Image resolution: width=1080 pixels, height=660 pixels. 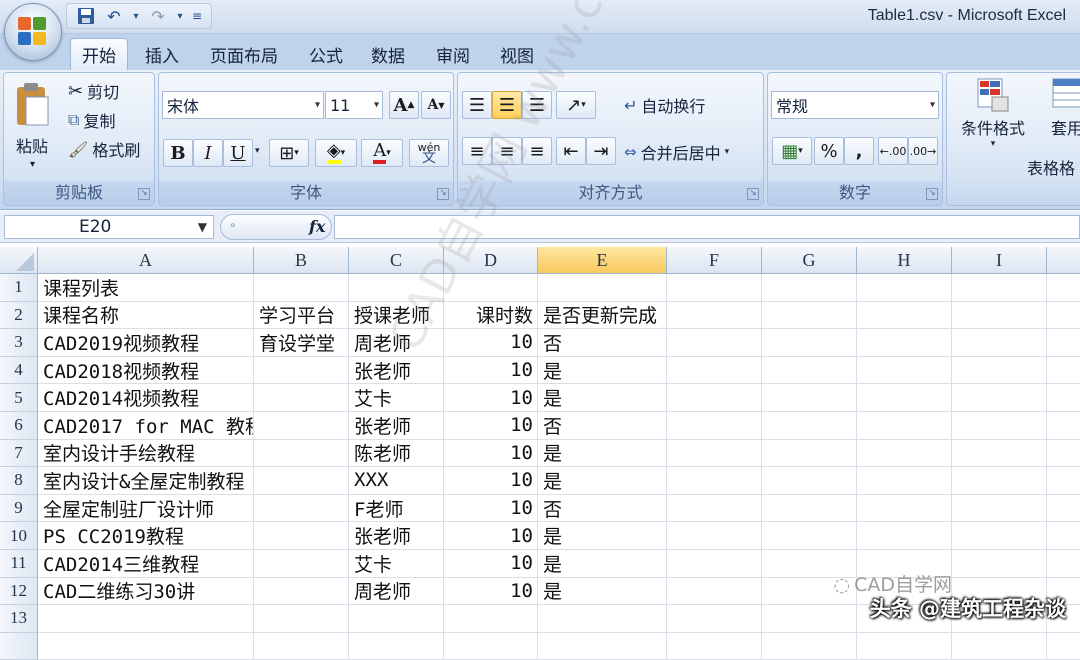 I want to click on column-header-a: A, so click(x=146, y=260).